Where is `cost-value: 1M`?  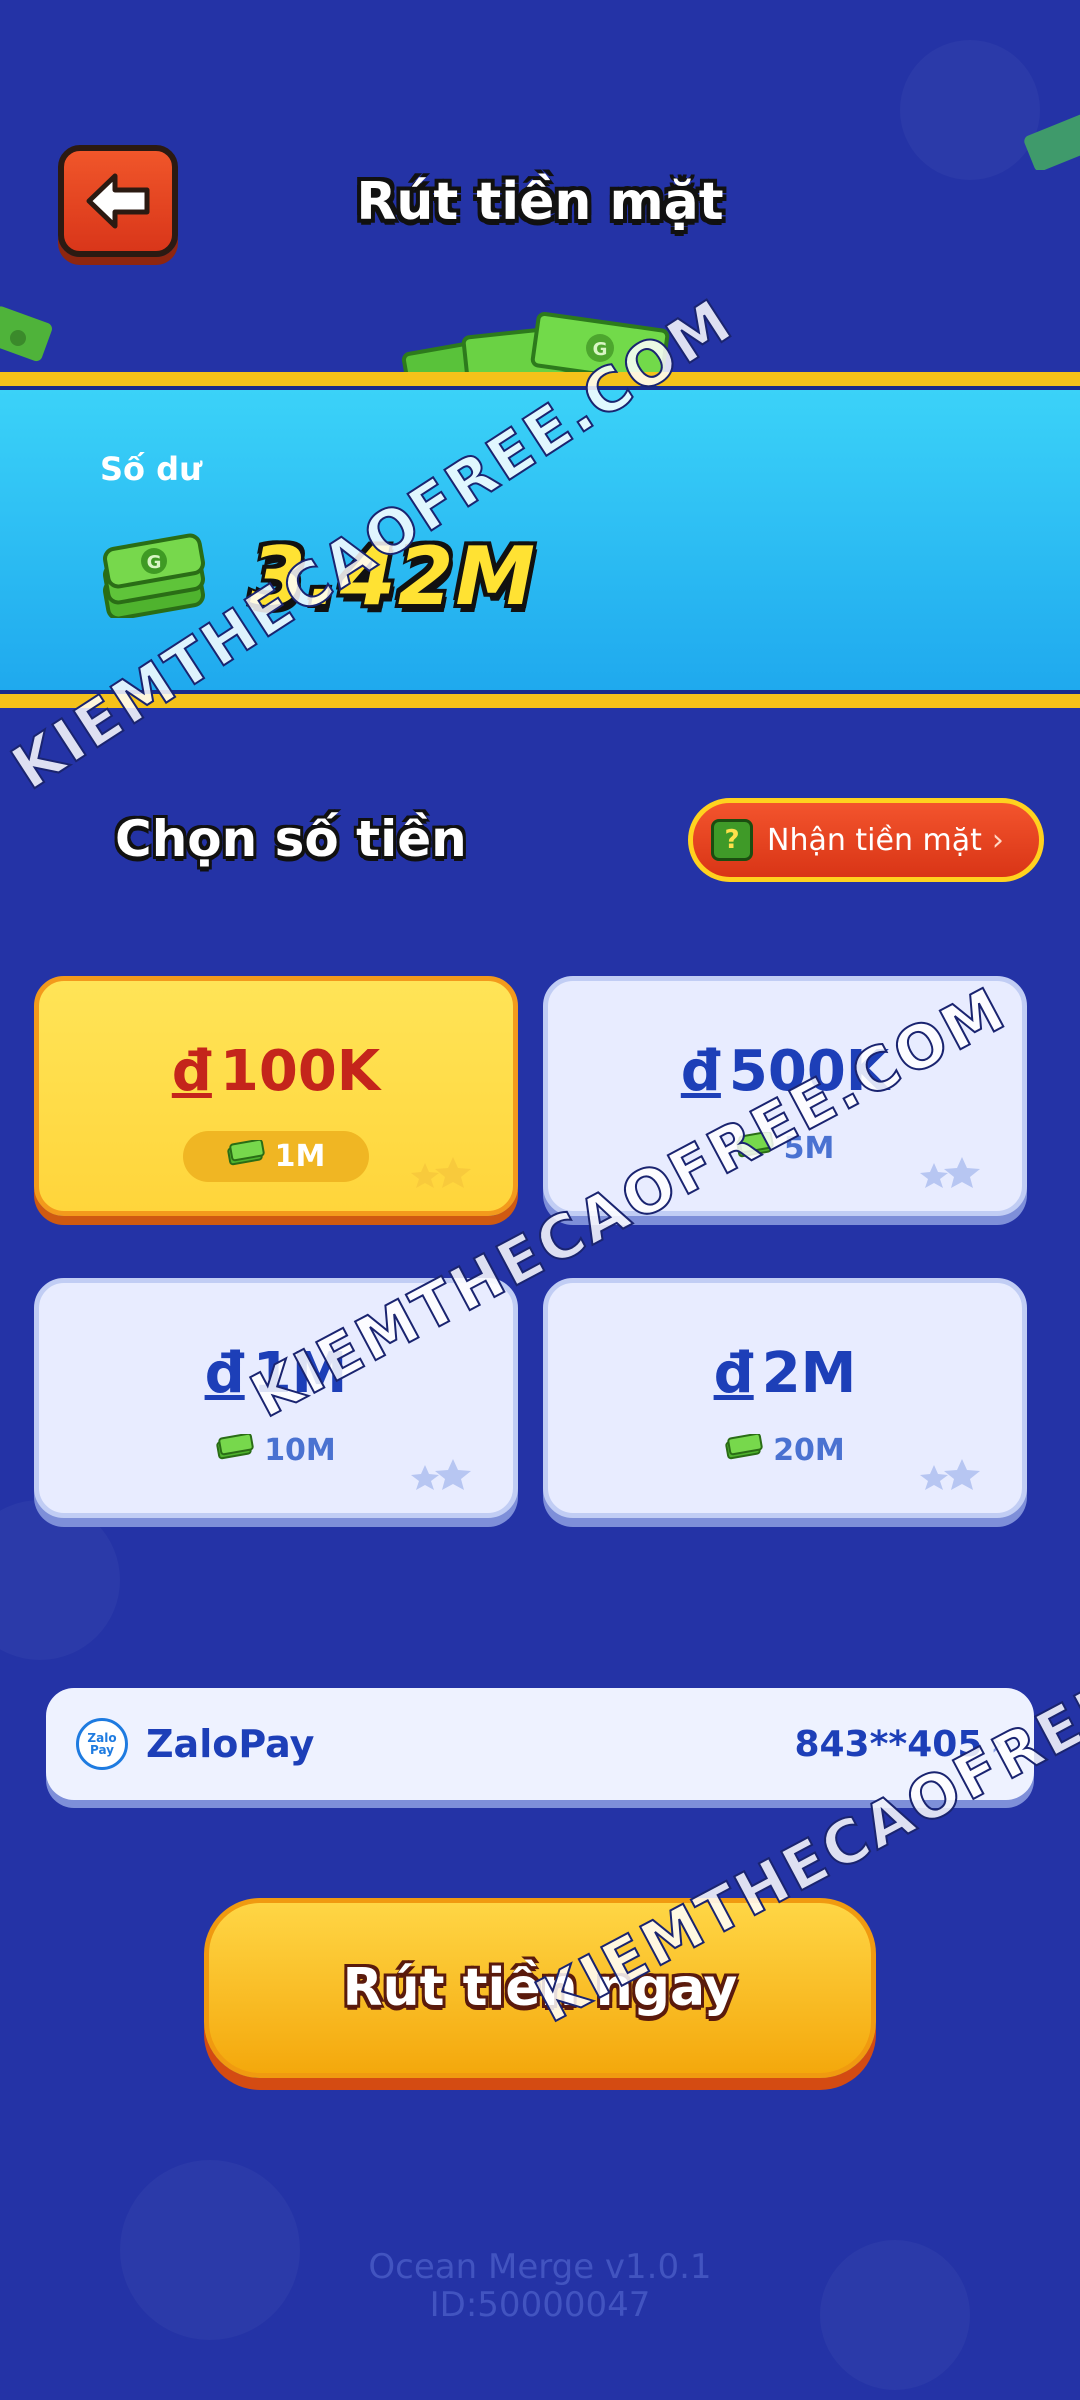
cost-value: 1M is located at coordinates (300, 1156).